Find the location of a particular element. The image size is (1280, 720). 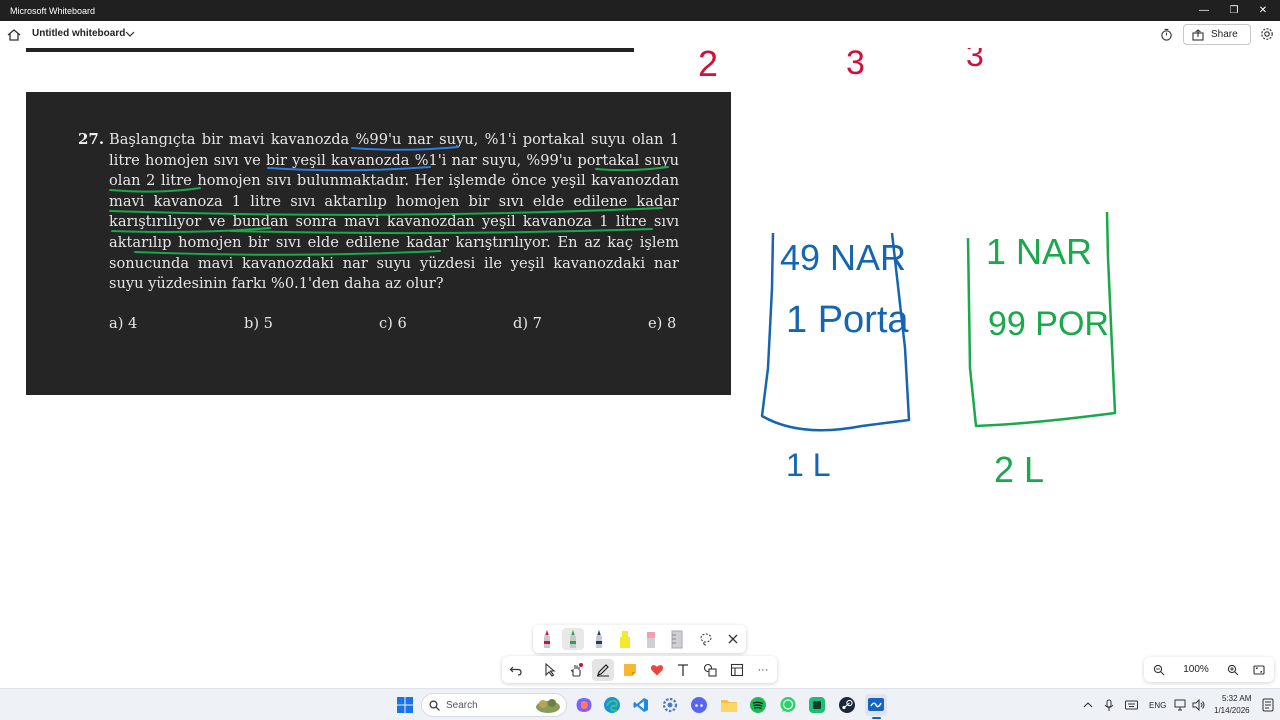

vscode-icon is located at coordinates (640, 705).